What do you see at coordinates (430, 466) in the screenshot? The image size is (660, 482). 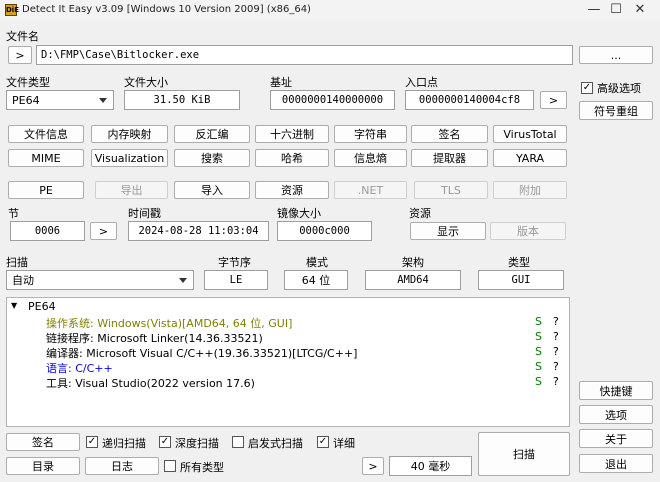 I see `scan-time-field: 40 毫秒` at bounding box center [430, 466].